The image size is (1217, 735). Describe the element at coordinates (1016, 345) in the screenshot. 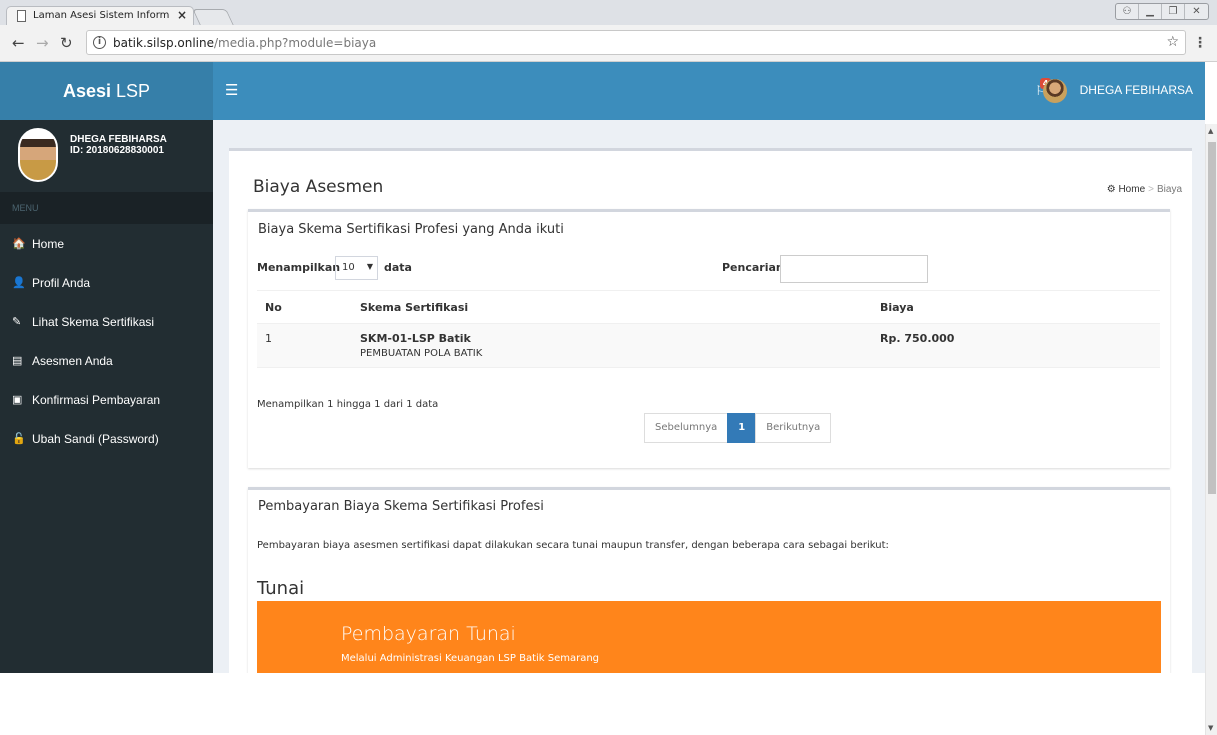

I see `cell-biaya: Rp. 750.000` at that location.